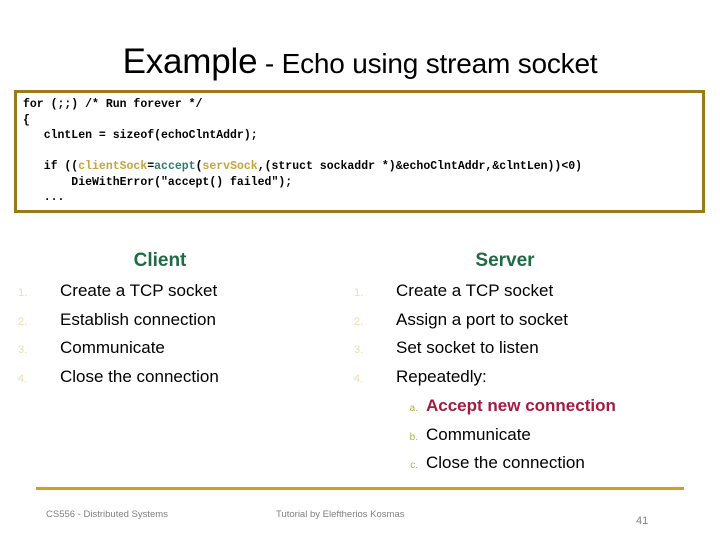 This screenshot has width=720, height=540. I want to click on code-token-function-accept: accept, so click(175, 166).